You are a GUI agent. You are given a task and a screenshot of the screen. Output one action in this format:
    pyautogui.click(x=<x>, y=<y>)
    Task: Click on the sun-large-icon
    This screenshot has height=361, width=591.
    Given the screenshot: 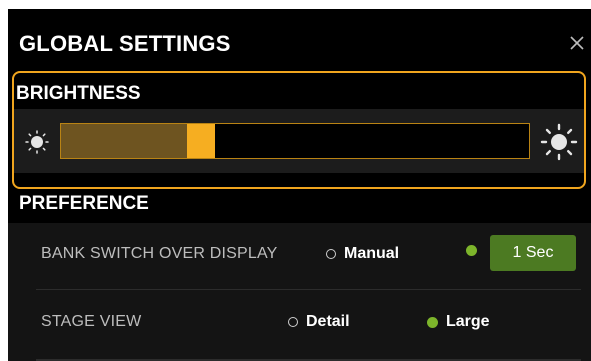 What is the action you would take?
    pyautogui.click(x=559, y=142)
    